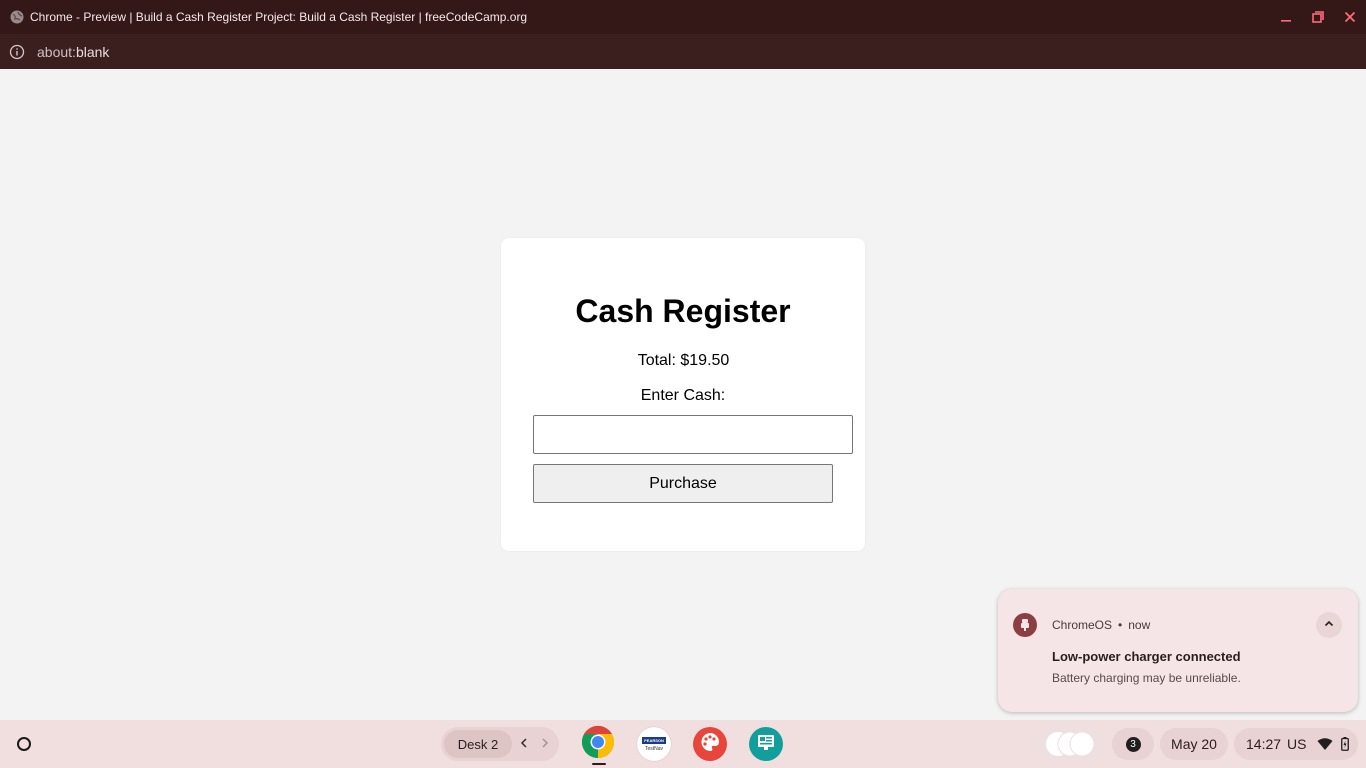 This screenshot has height=768, width=1366. I want to click on pearson-testnav-app: PEARSON TestNav, so click(654, 744).